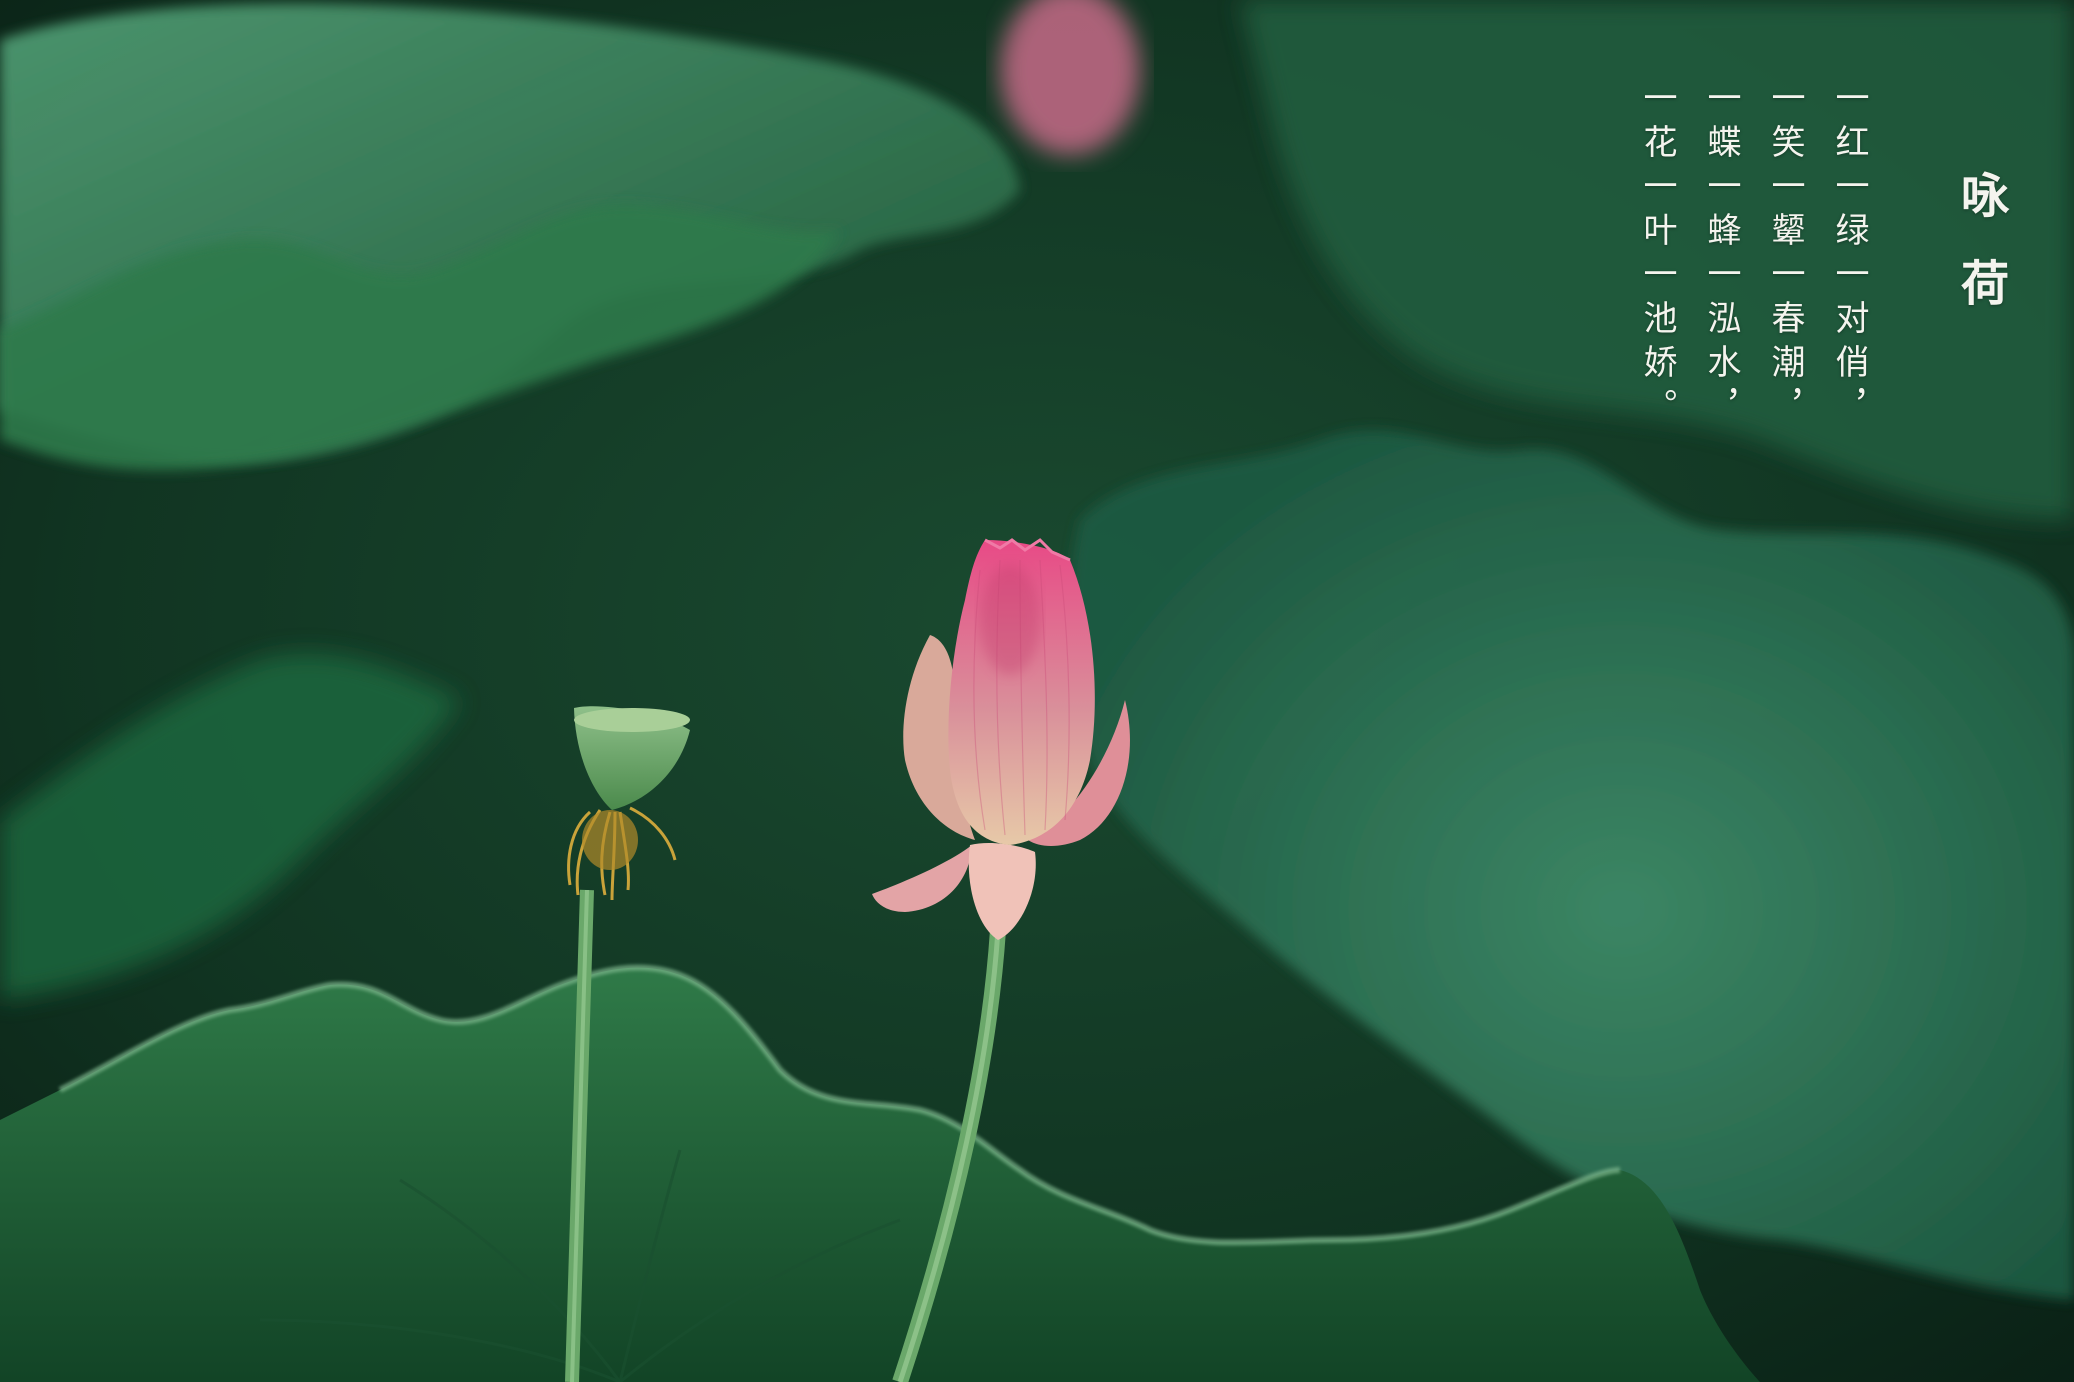 The image size is (2074, 1382). Describe the element at coordinates (1785, 256) in the screenshot. I see `poem-line-2: 一笑一颦一春潮，` at that location.